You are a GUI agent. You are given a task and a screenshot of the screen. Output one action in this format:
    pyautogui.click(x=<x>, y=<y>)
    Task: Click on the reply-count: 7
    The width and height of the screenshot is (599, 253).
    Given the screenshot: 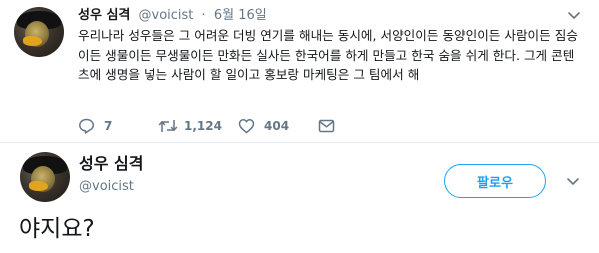 What is the action you would take?
    pyautogui.click(x=108, y=126)
    